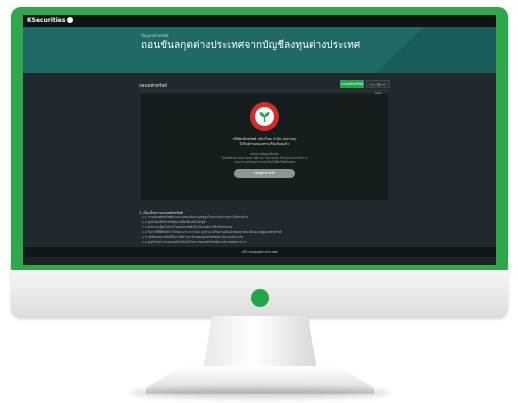 This screenshot has height=403, width=518. Describe the element at coordinates (264, 144) in the screenshot. I see `confirmation-message: ได้รับคำขอของท่านเรียบร้อยแล้ว` at that location.